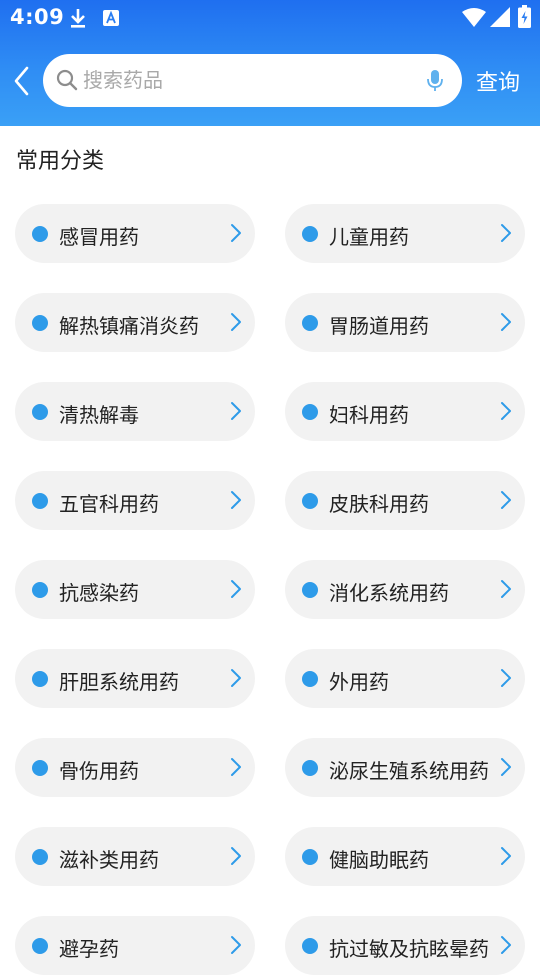 Image resolution: width=540 pixels, height=975 pixels. I want to click on category-label: 健脑助眠药, so click(379, 860).